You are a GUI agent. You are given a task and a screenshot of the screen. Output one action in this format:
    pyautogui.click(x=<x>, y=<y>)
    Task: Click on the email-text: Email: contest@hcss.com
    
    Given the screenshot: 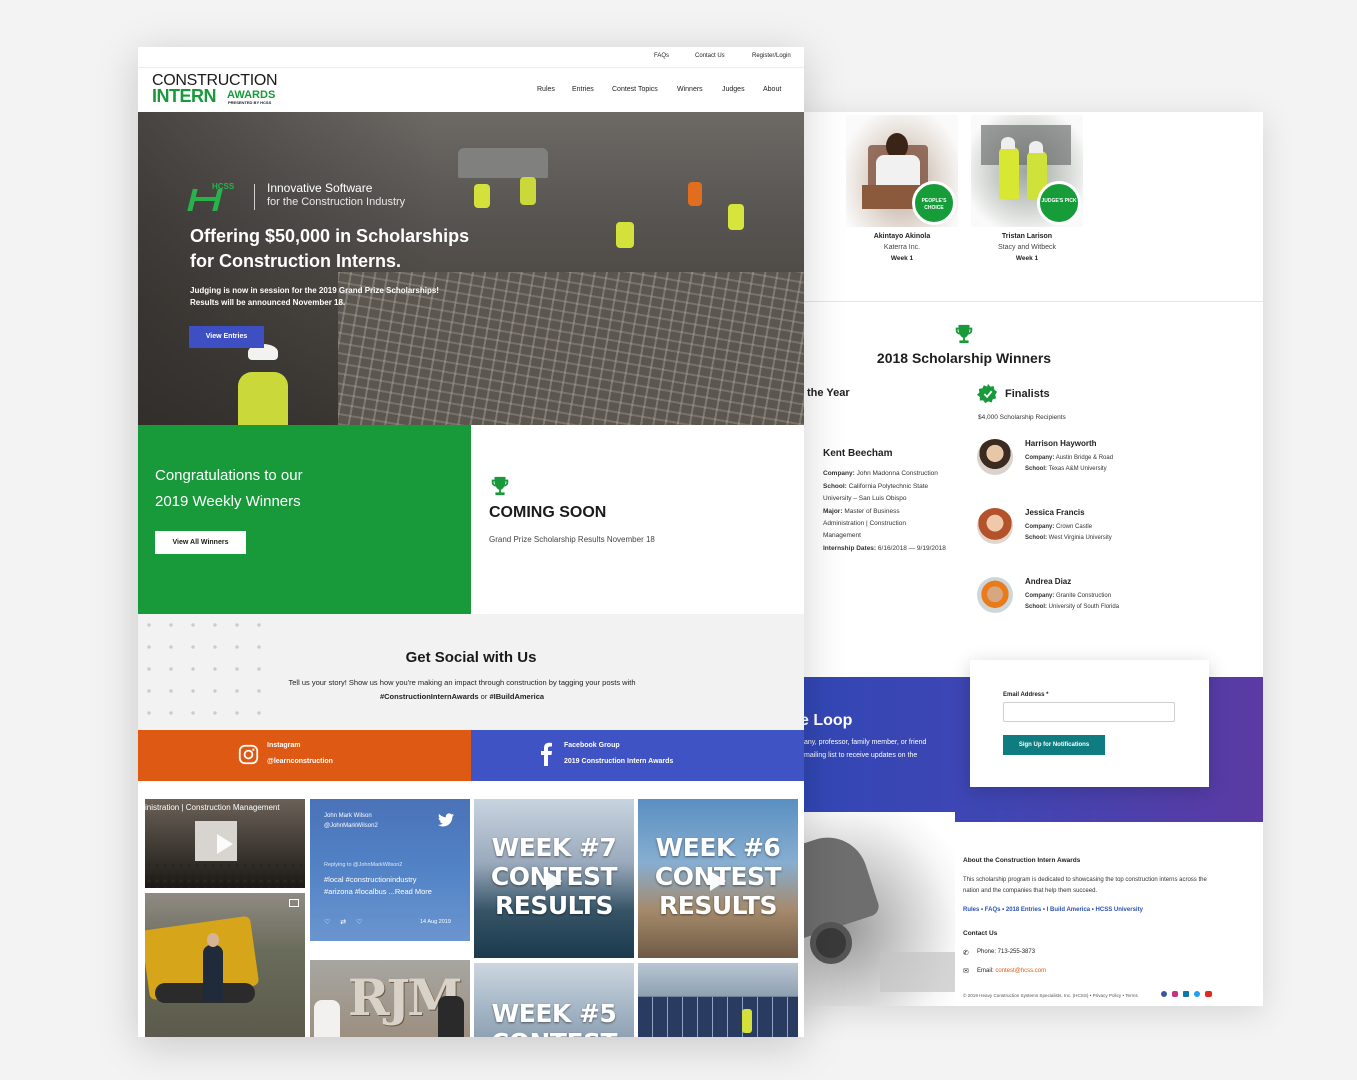 What is the action you would take?
    pyautogui.click(x=1012, y=971)
    